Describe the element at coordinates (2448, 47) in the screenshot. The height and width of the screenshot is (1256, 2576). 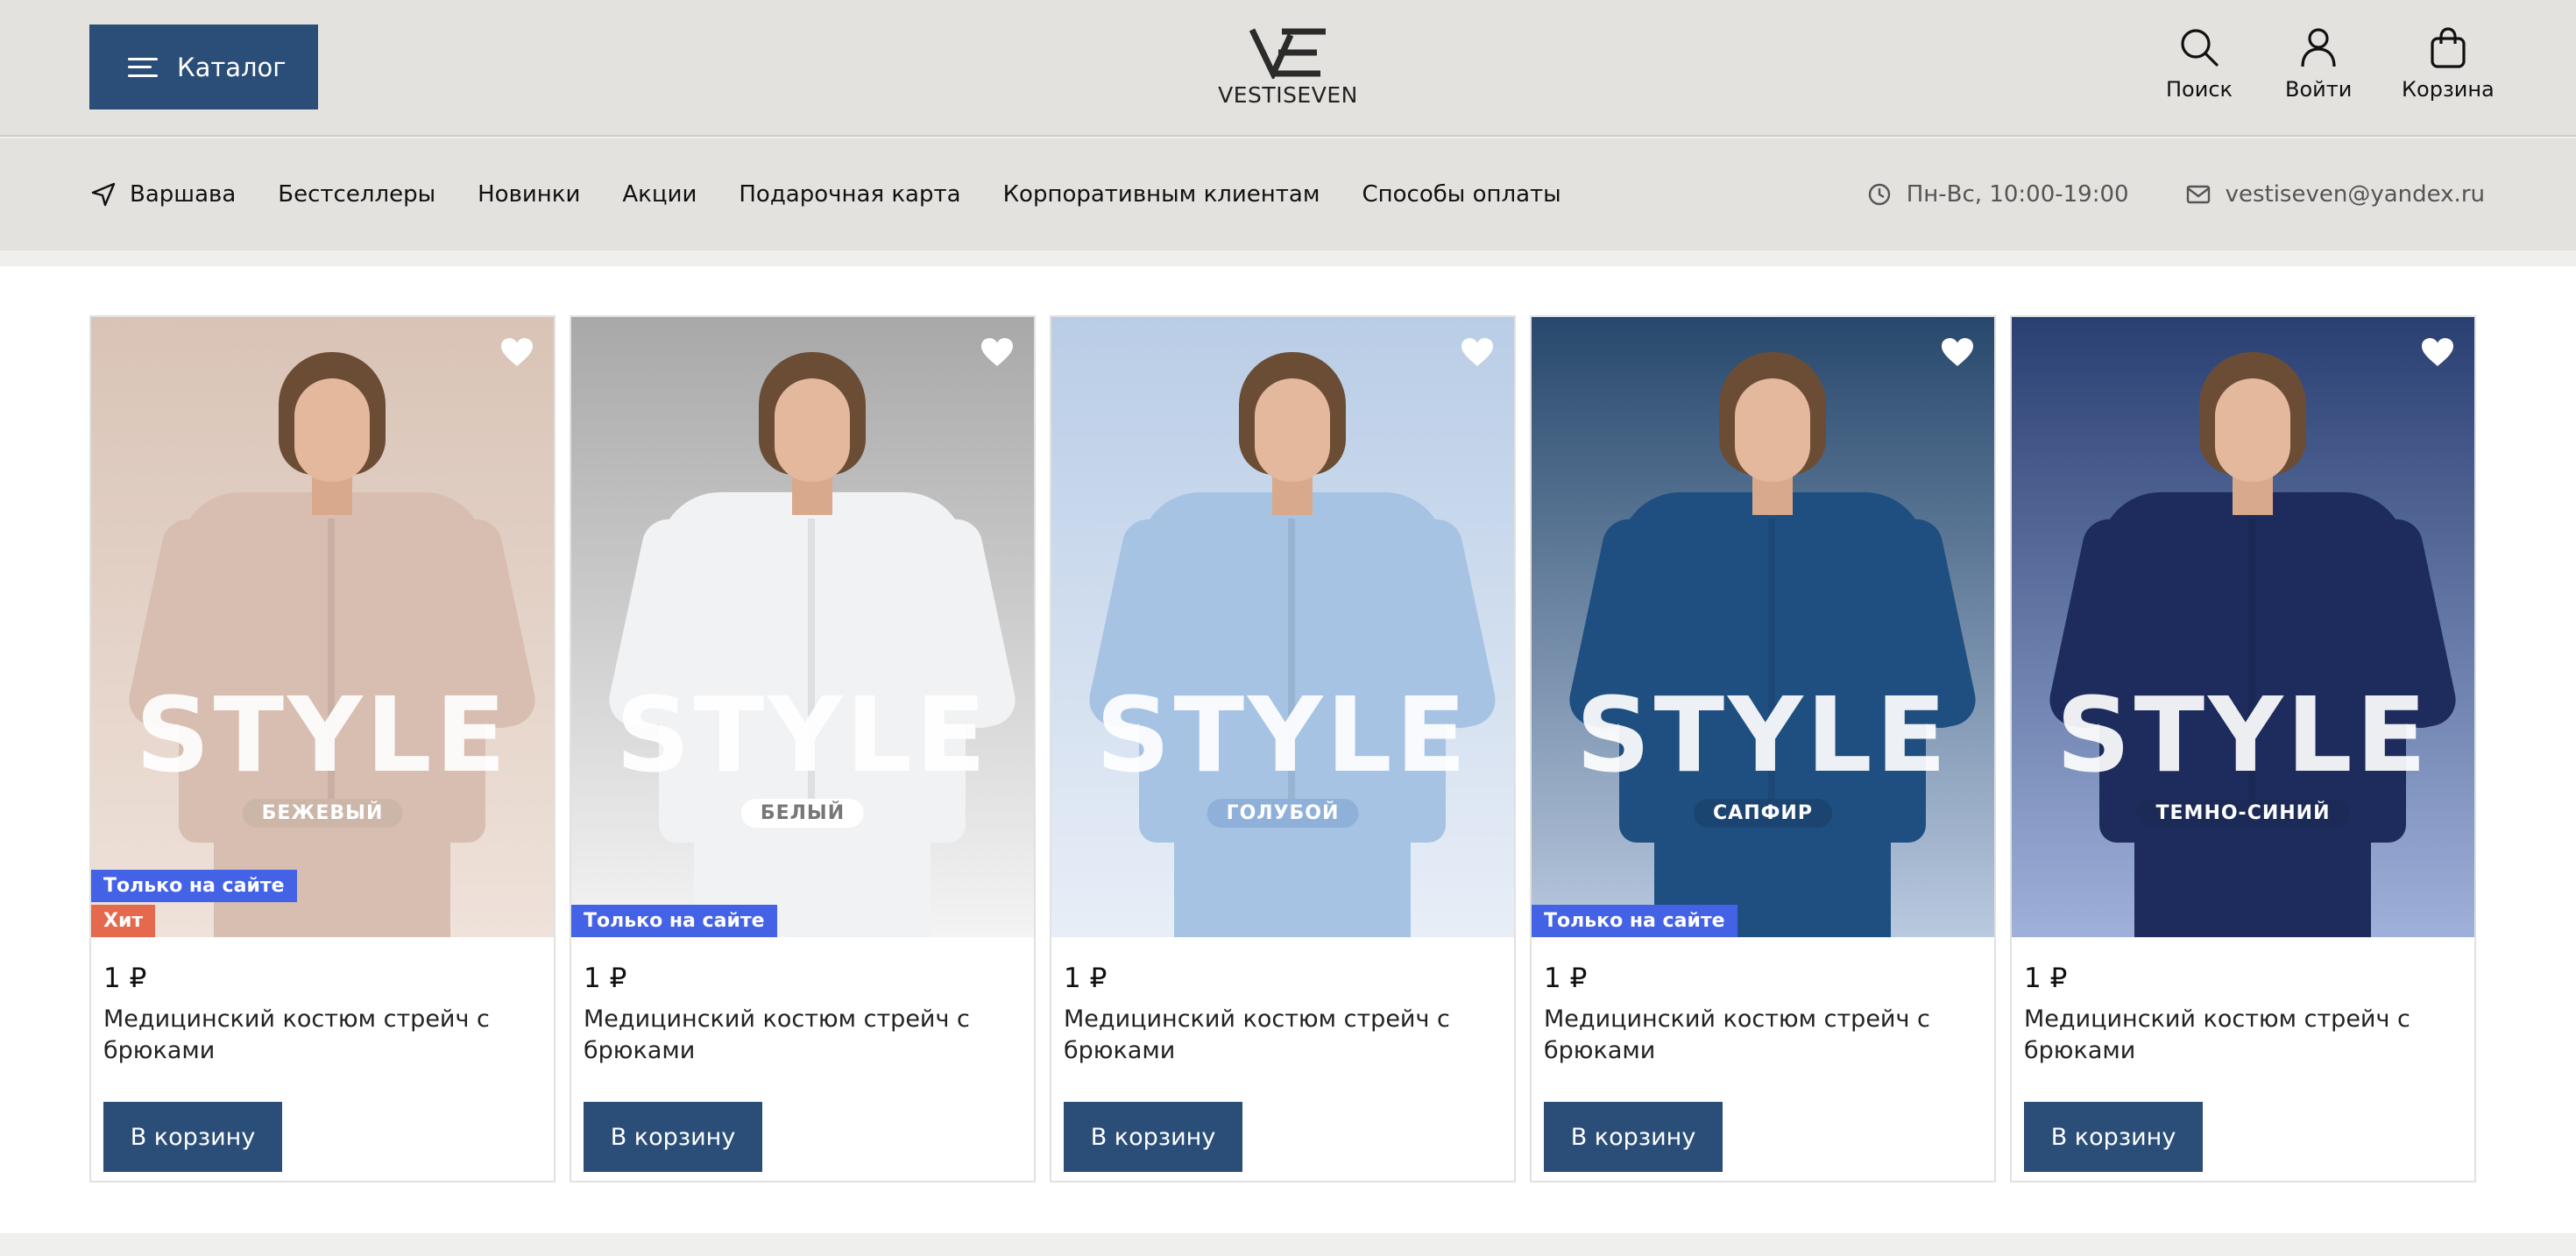
I see `bag-icon` at that location.